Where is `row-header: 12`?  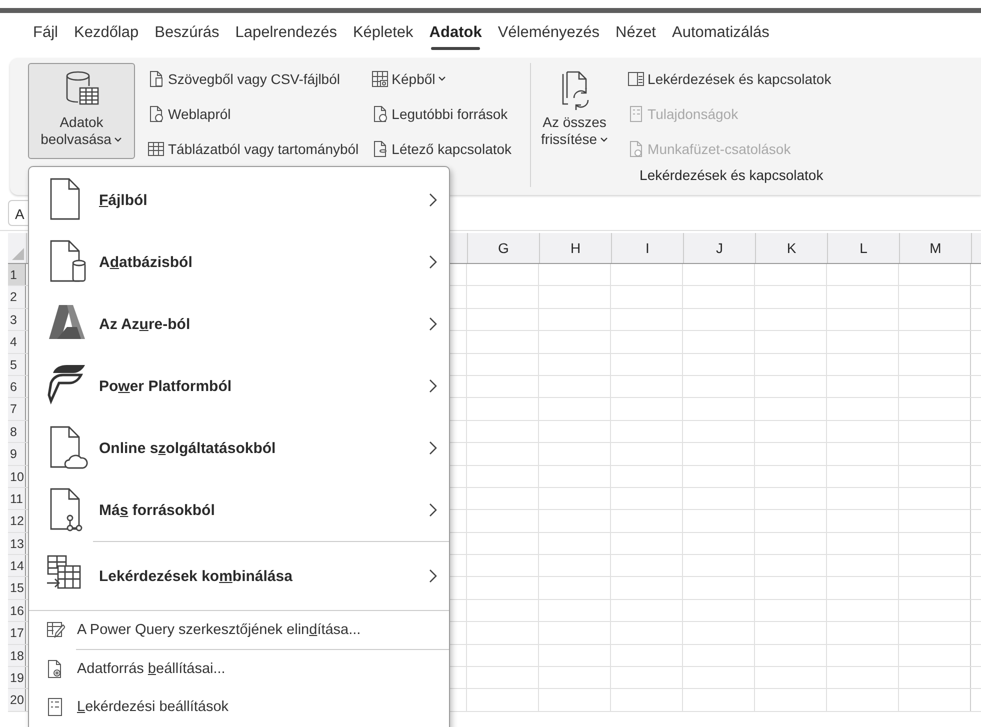 row-header: 12 is located at coordinates (17, 521).